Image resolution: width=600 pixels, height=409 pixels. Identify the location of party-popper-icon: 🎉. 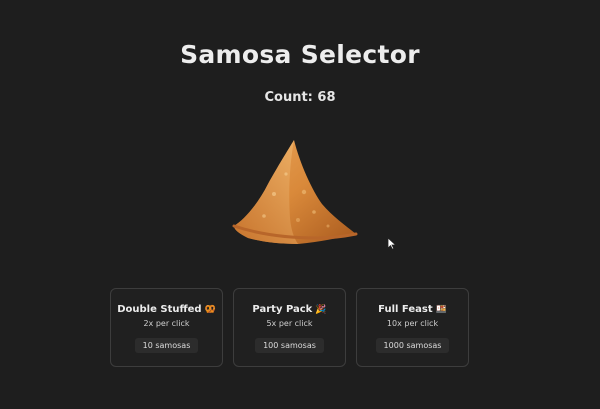
(321, 309).